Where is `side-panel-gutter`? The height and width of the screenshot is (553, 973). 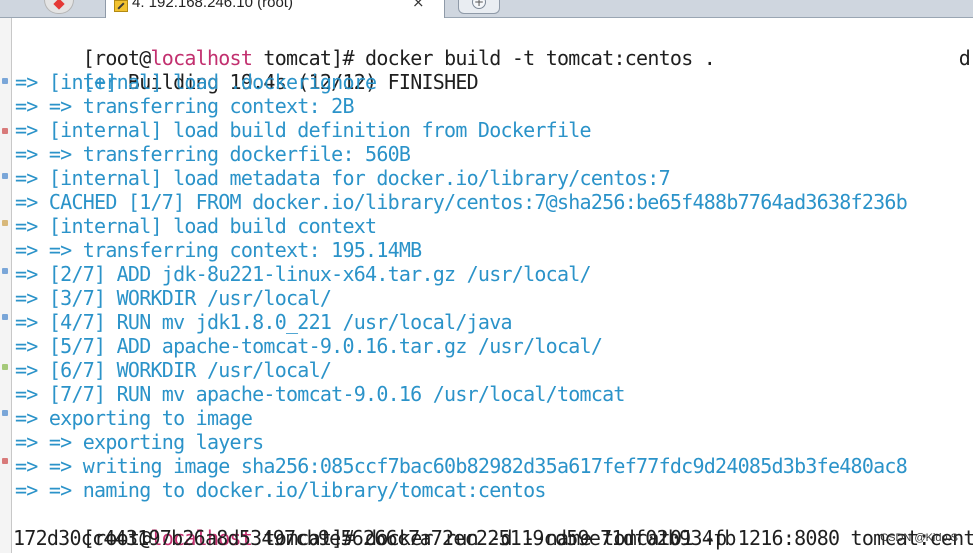
side-panel-gutter is located at coordinates (6, 285).